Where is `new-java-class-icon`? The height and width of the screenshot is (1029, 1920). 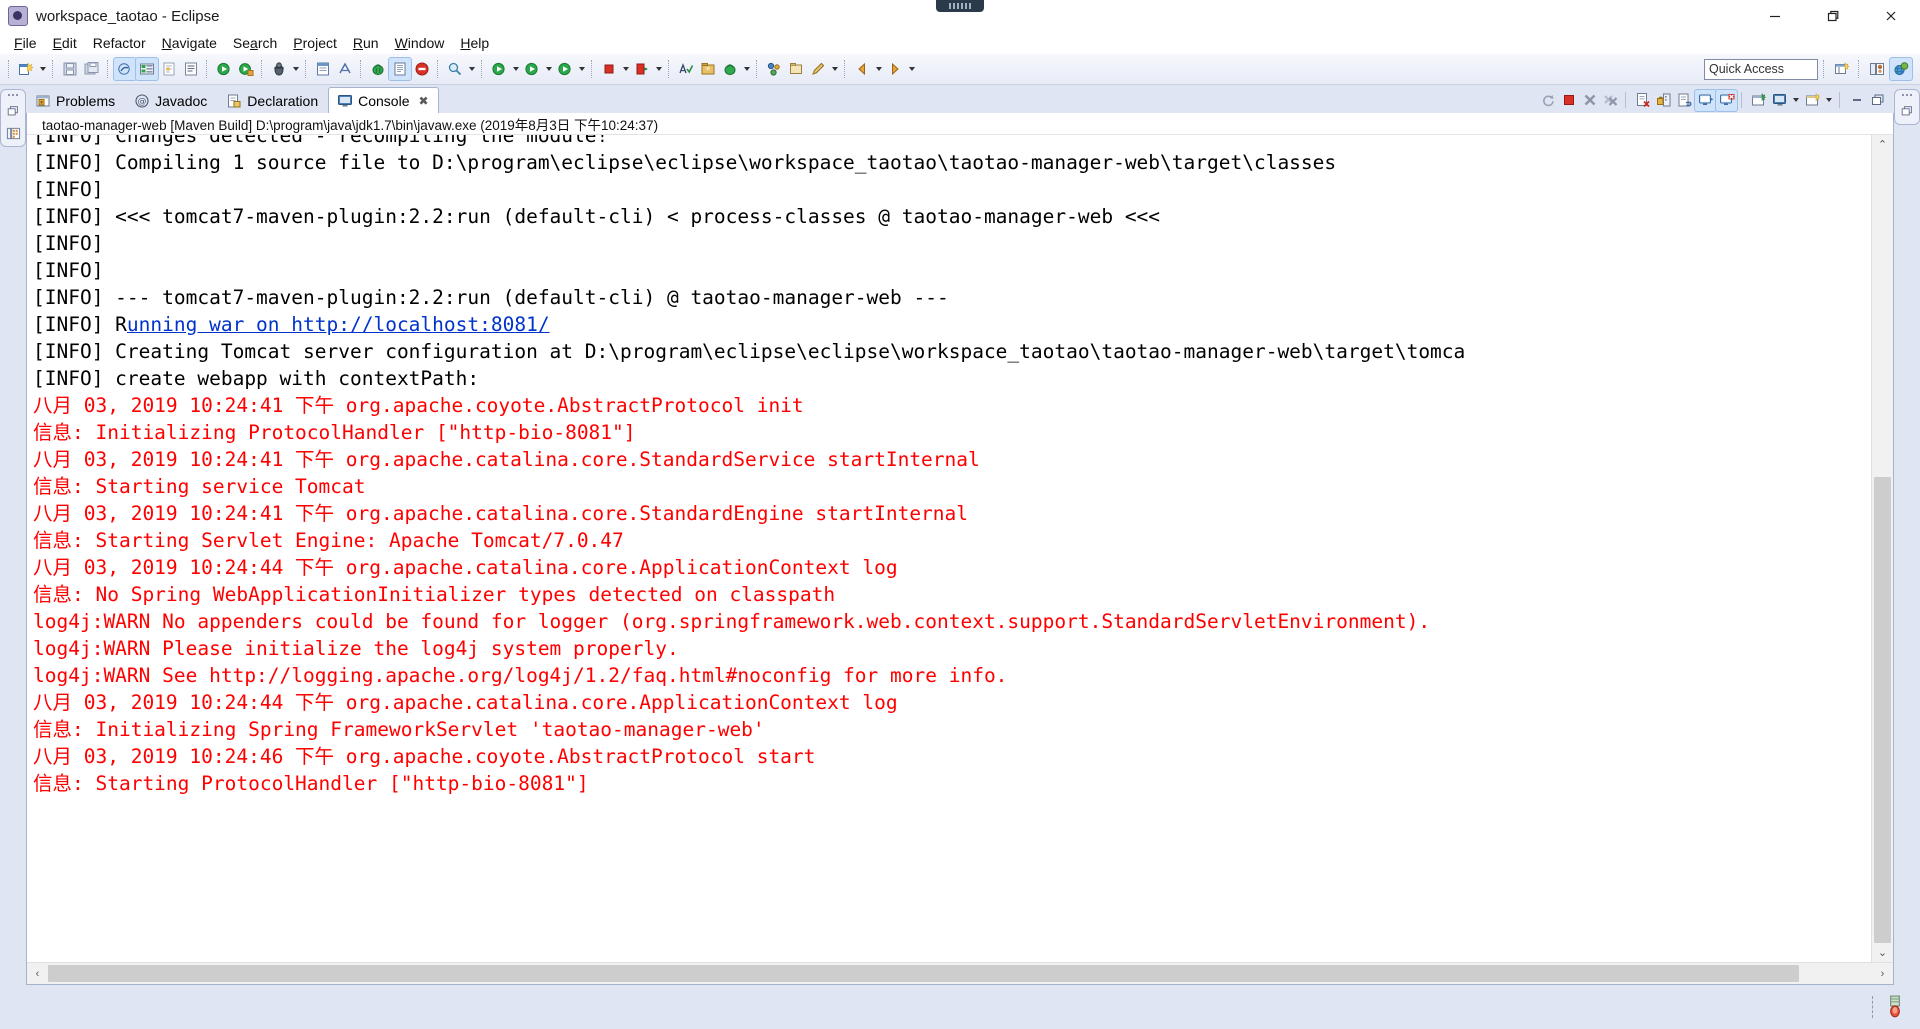
new-java-class-icon is located at coordinates (323, 69).